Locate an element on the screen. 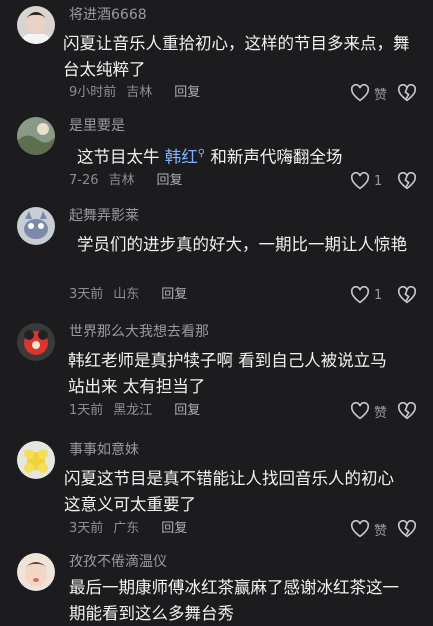 This screenshot has height=626, width=433. comment-meta: 3天前 广东 回复 is located at coordinates (133, 529).